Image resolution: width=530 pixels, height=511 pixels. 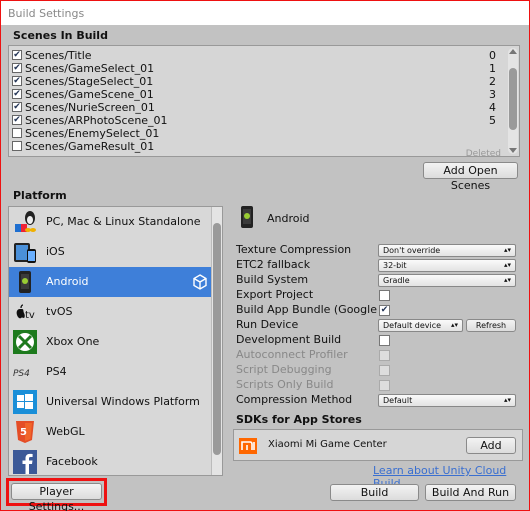 What do you see at coordinates (123, 221) in the screenshot?
I see `platform-label: PC, Mac & Linux Standalone` at bounding box center [123, 221].